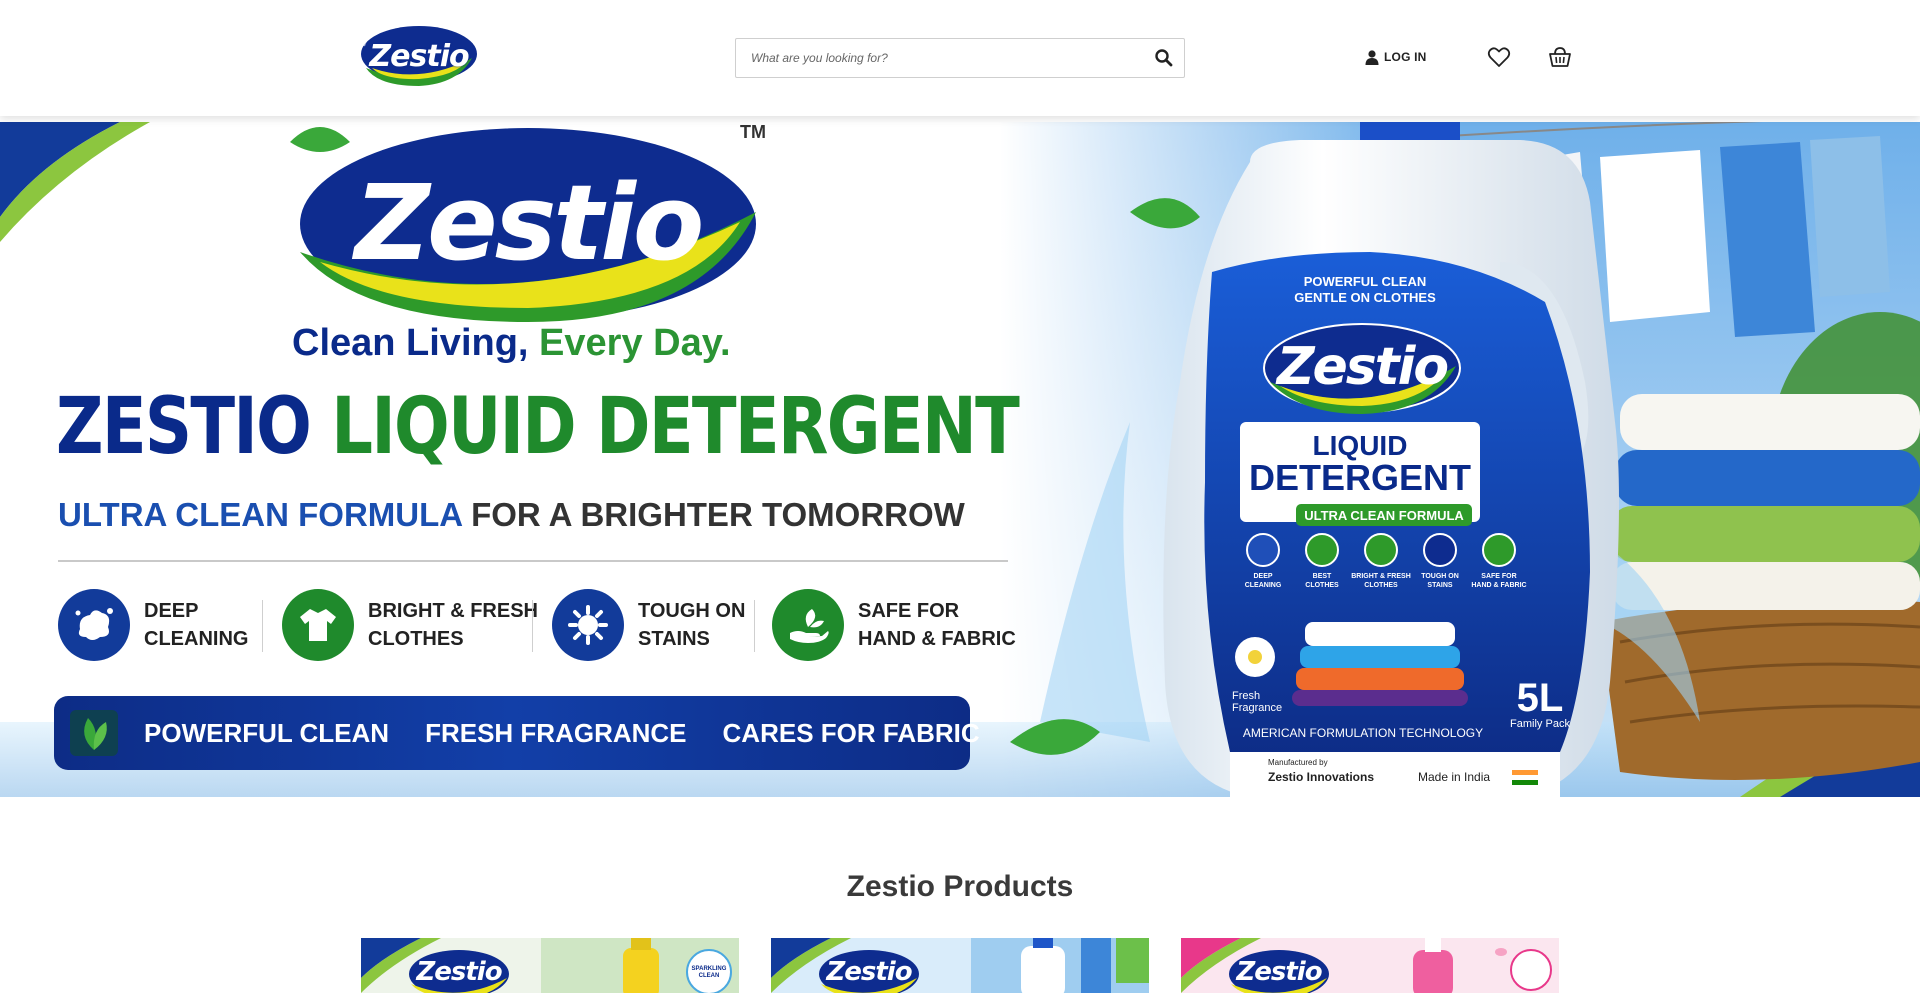  What do you see at coordinates (1405, 57) in the screenshot?
I see `login-label: LOG IN` at bounding box center [1405, 57].